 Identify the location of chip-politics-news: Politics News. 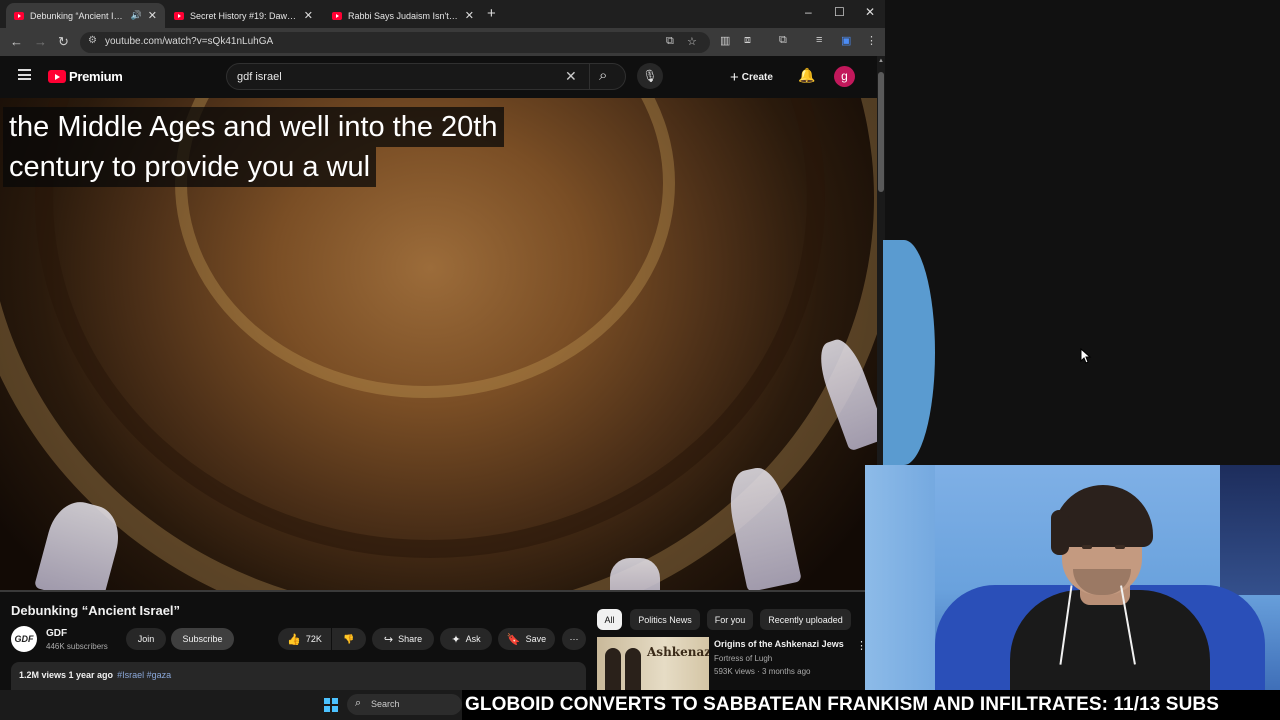
(665, 619).